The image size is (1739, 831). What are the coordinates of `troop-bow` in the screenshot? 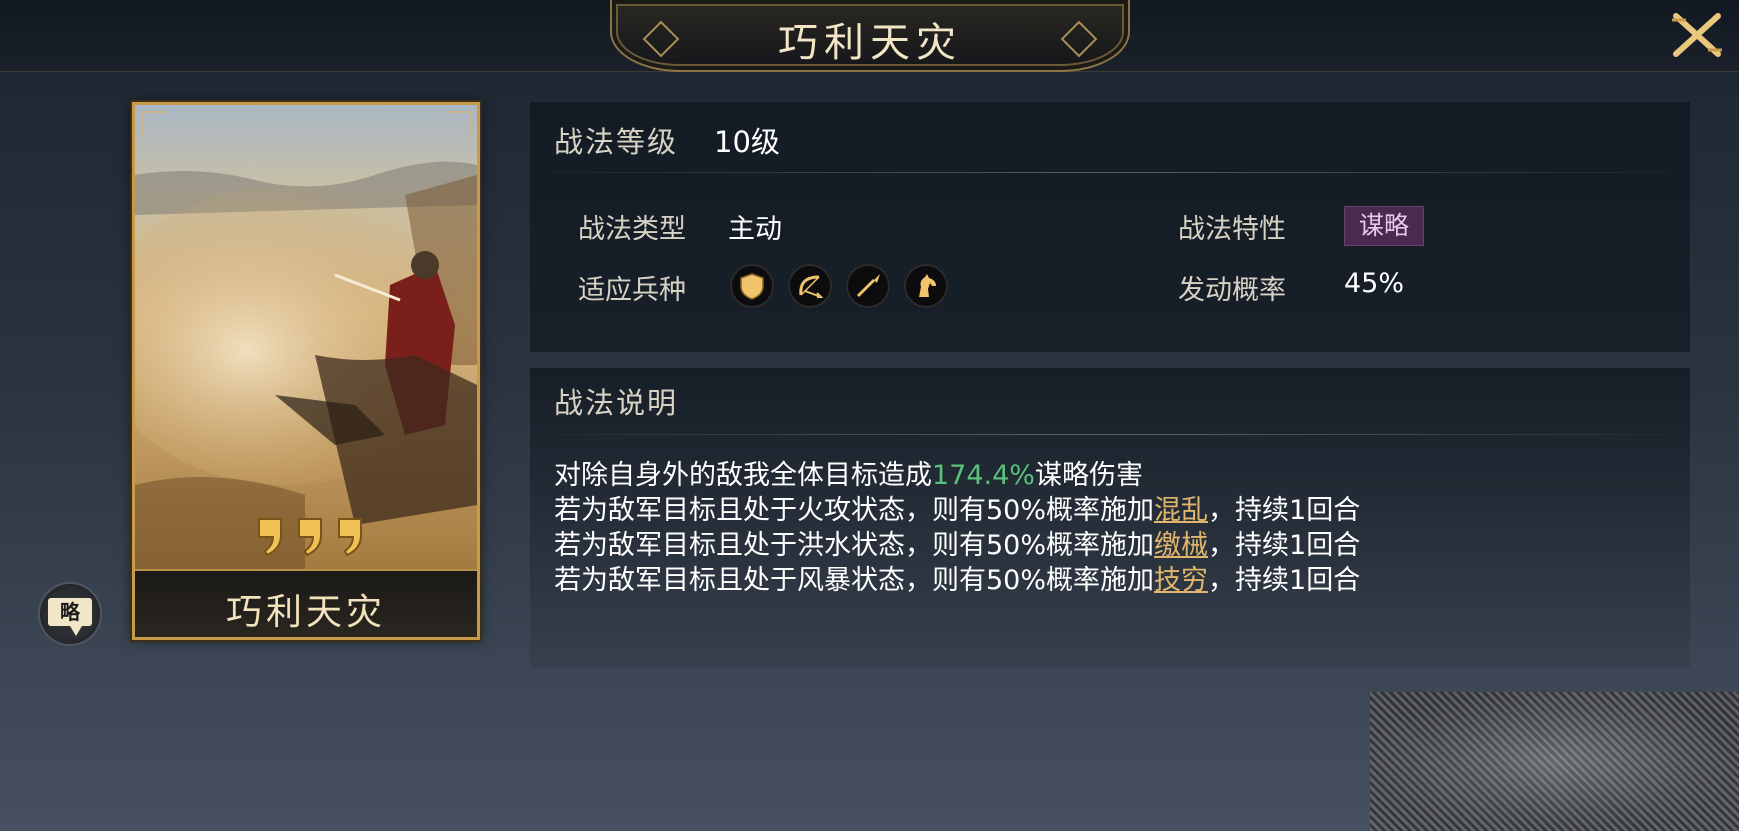 It's located at (810, 286).